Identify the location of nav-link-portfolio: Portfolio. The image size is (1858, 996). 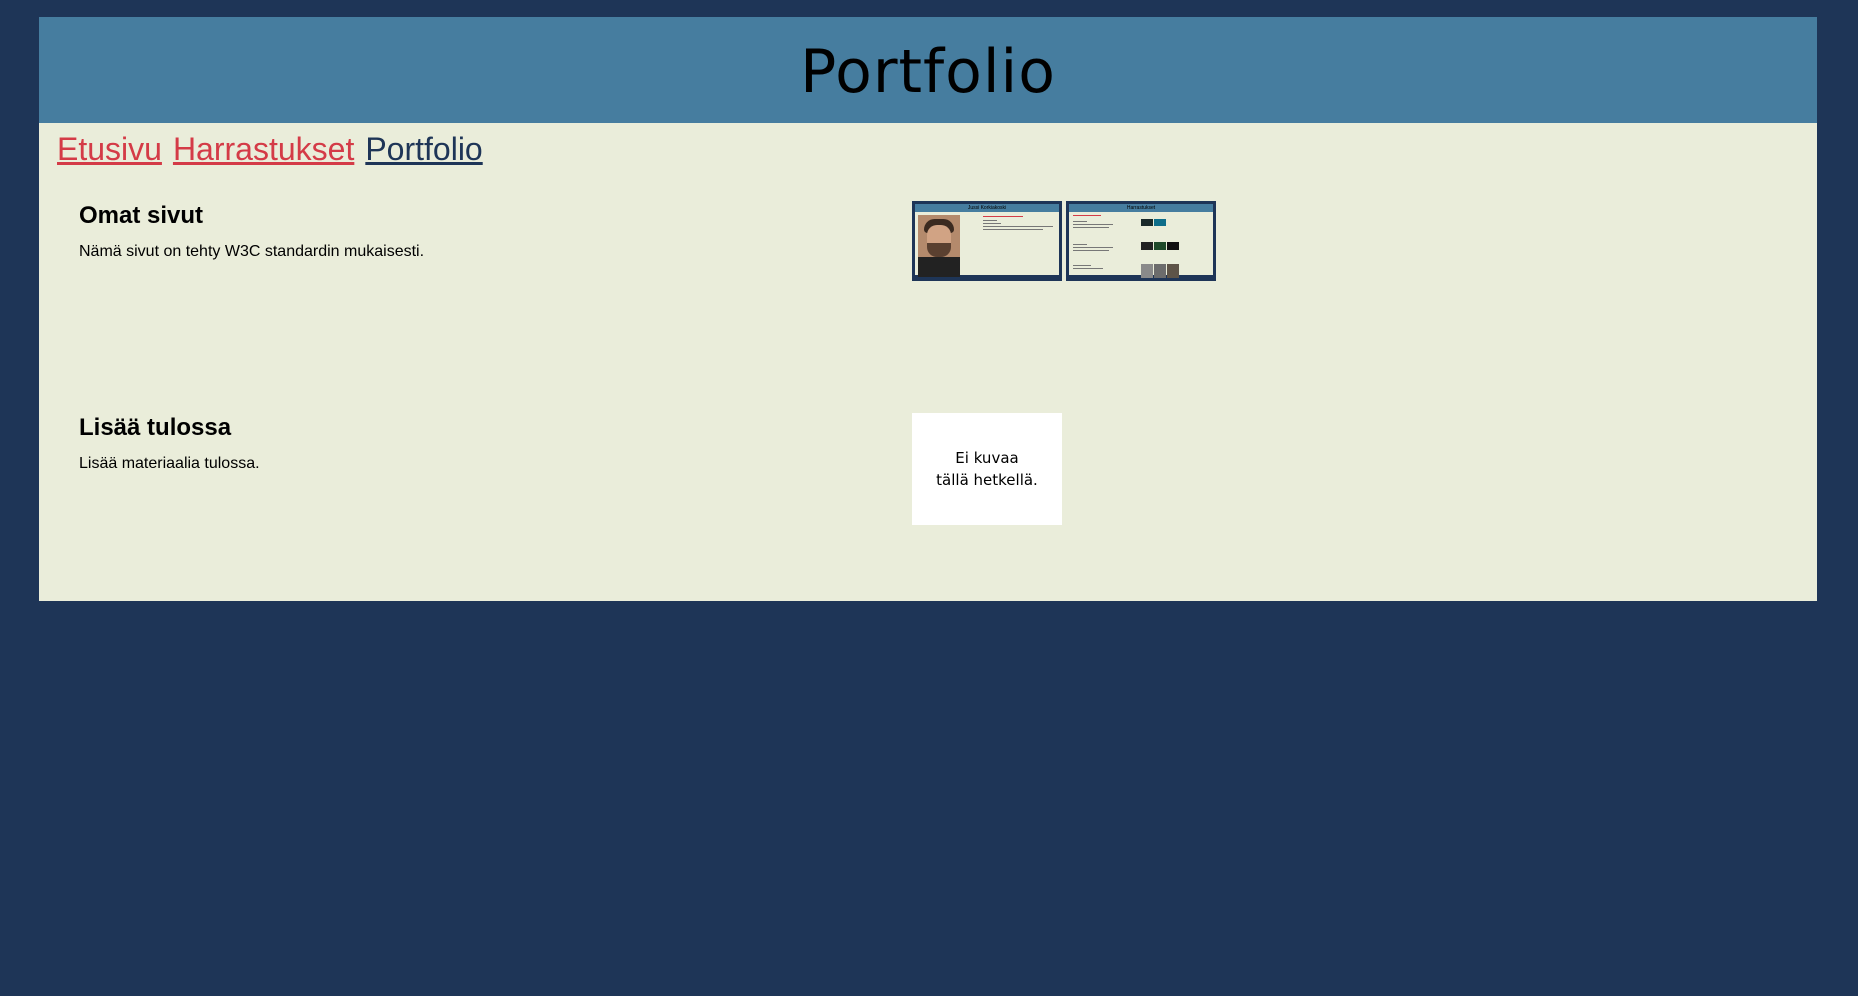
(423, 149).